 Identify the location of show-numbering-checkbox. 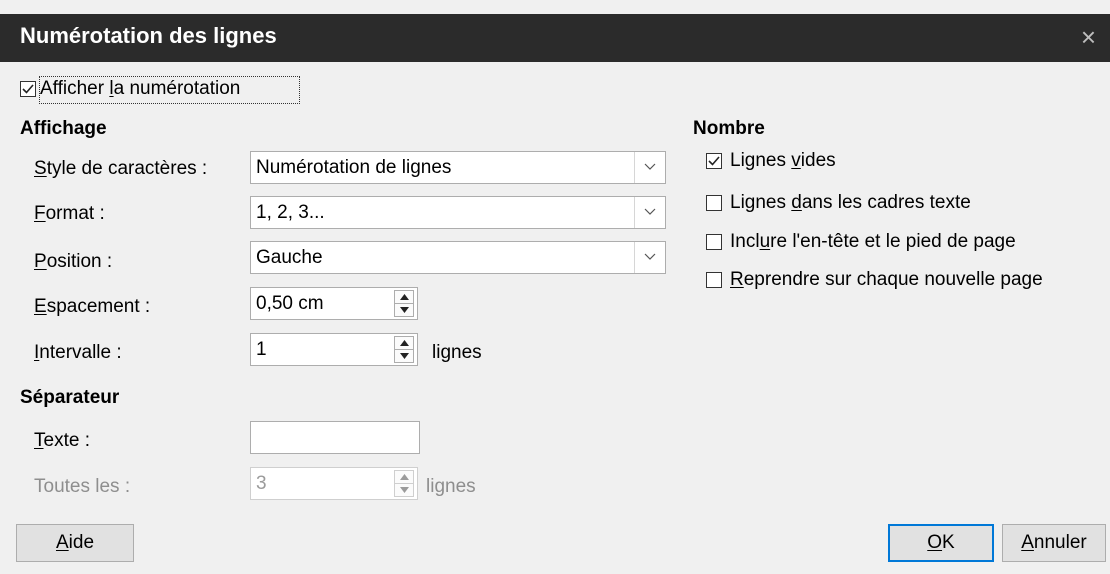
(28, 89).